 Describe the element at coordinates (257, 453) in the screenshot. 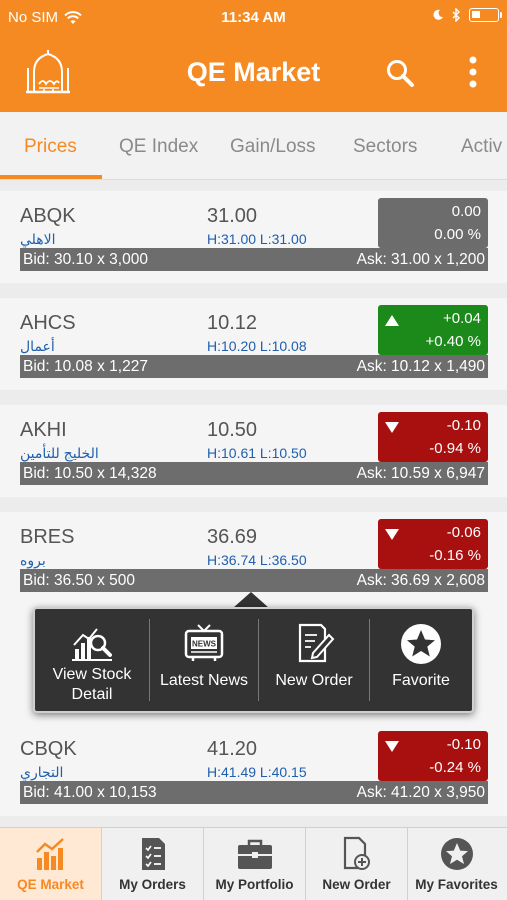

I see `stock-high-low: H:10.61 L:10.50` at that location.